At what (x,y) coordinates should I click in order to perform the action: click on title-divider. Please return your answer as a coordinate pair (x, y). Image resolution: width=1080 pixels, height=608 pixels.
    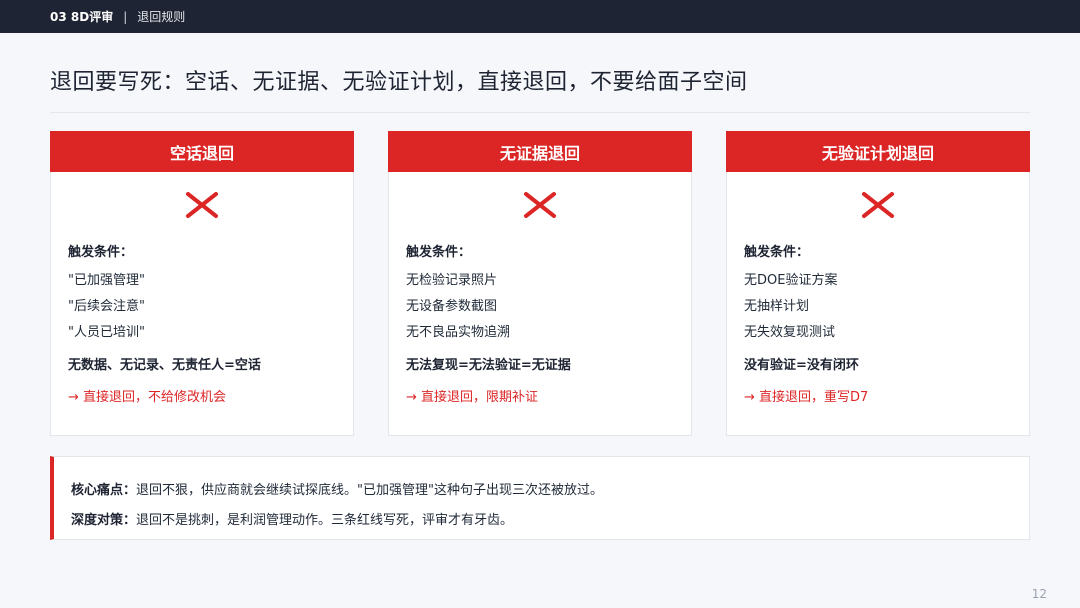
    Looking at the image, I should click on (540, 112).